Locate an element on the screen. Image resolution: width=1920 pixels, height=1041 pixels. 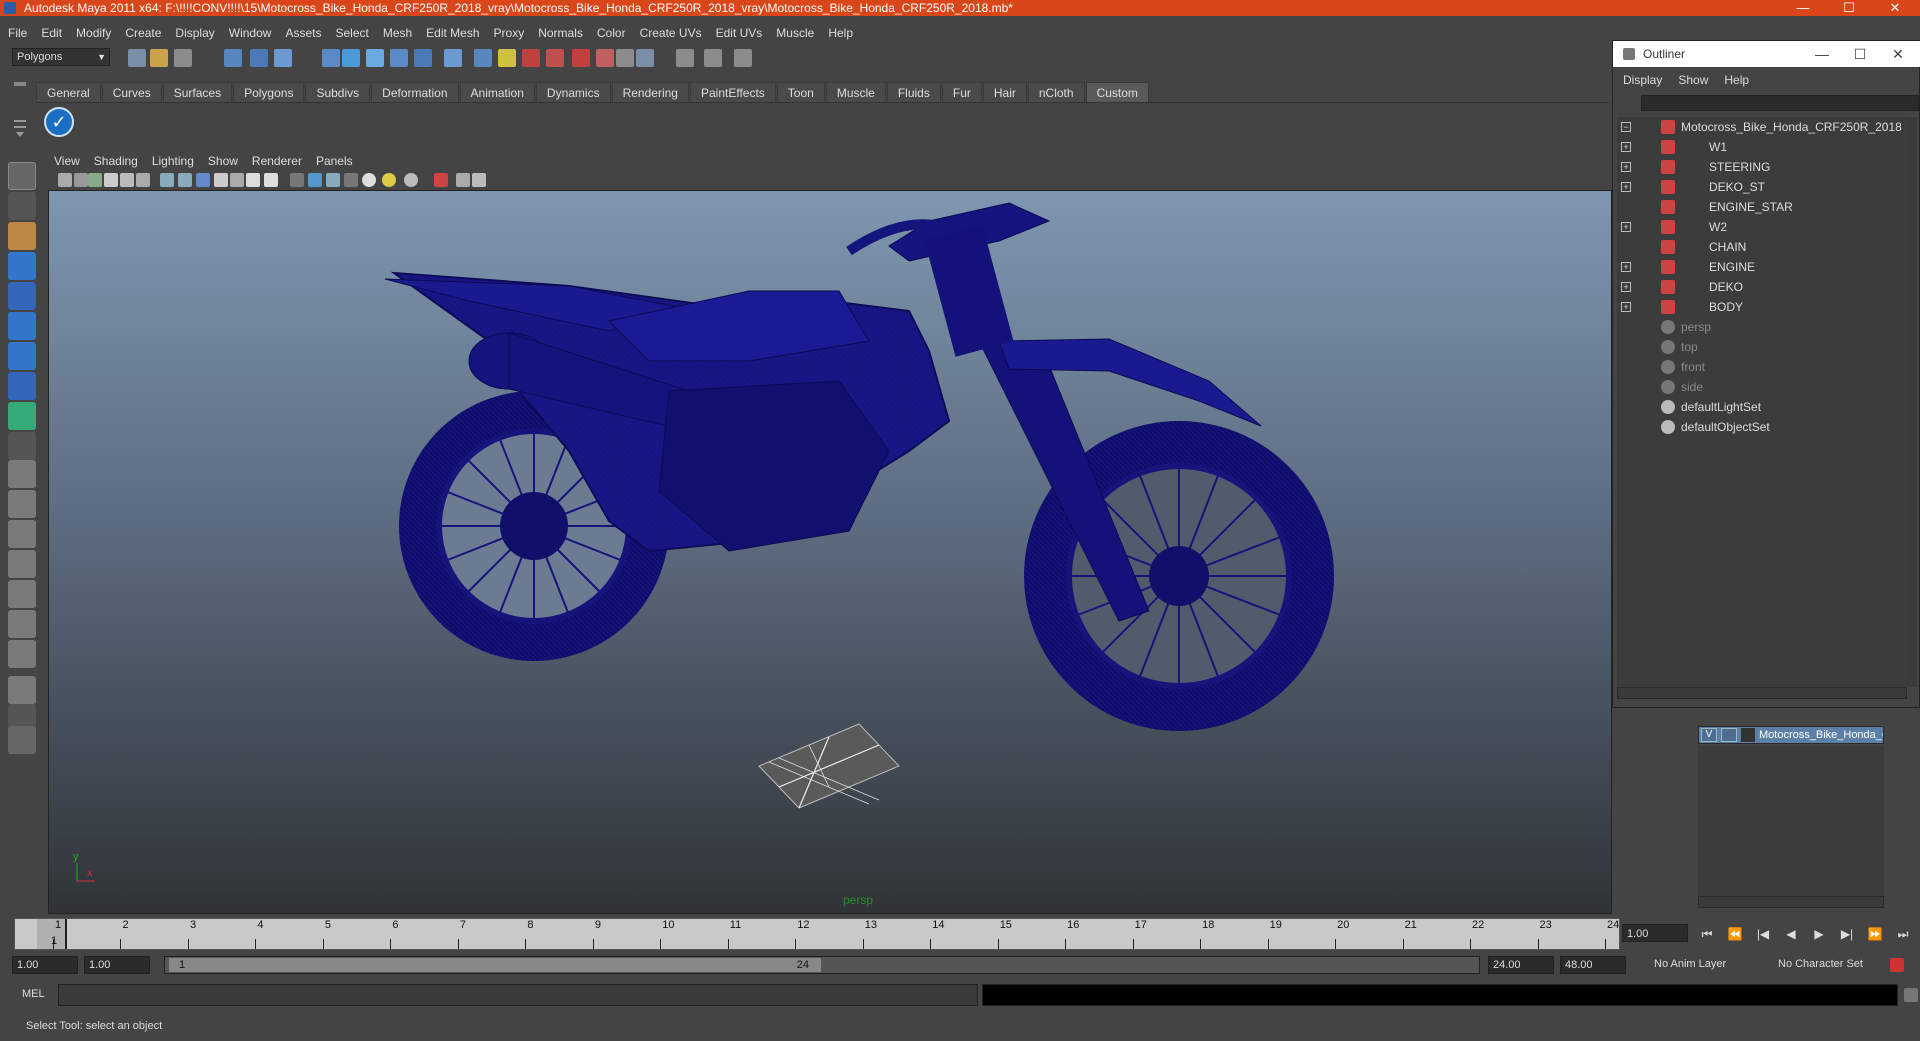
graph-layout-icon is located at coordinates (22, 564).